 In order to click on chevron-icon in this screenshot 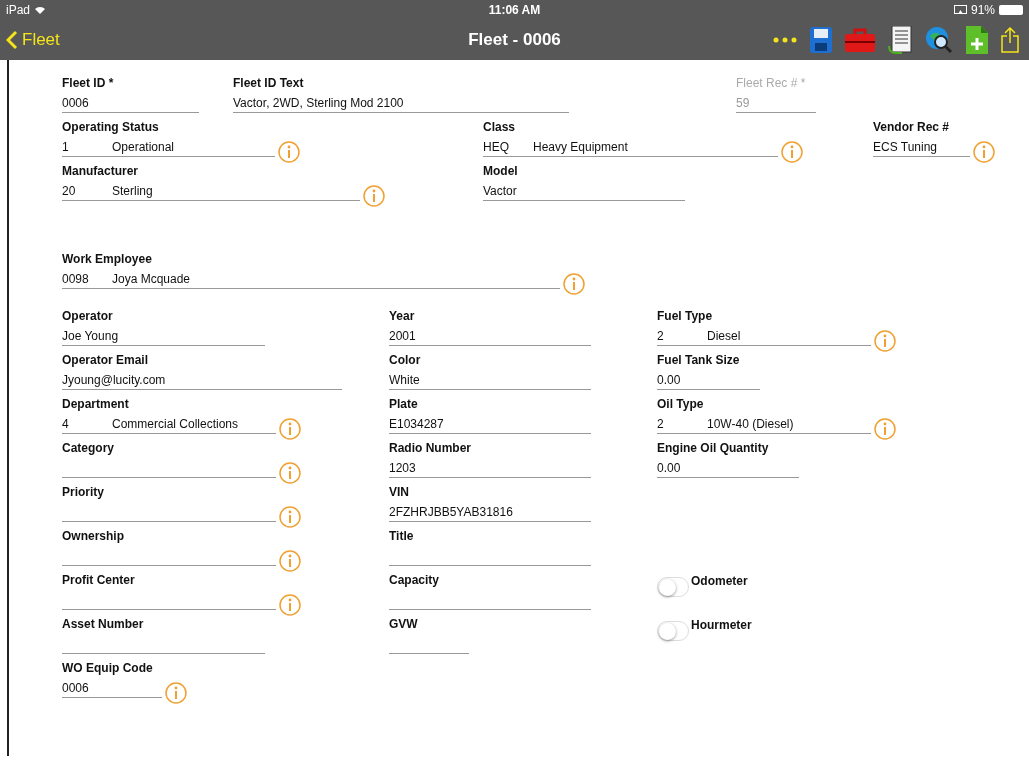, I will do `click(12, 40)`.